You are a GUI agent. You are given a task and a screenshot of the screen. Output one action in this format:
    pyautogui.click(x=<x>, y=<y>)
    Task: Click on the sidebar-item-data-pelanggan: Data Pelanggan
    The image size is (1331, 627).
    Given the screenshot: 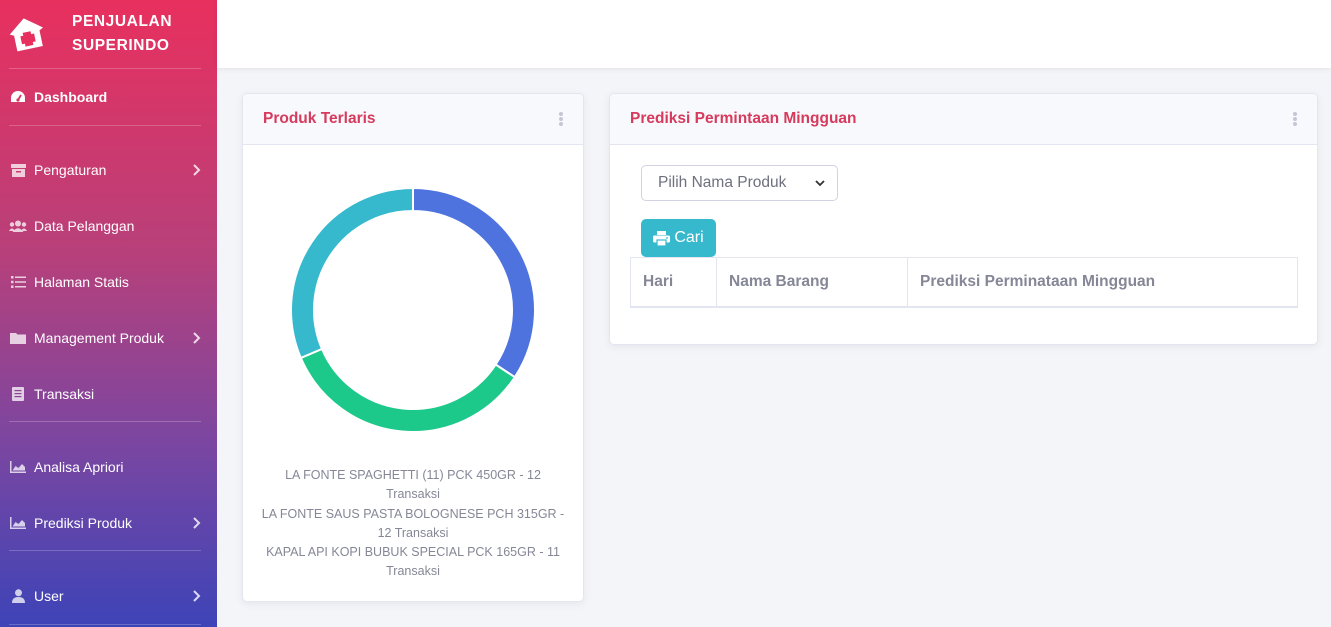 What is the action you would take?
    pyautogui.click(x=105, y=226)
    